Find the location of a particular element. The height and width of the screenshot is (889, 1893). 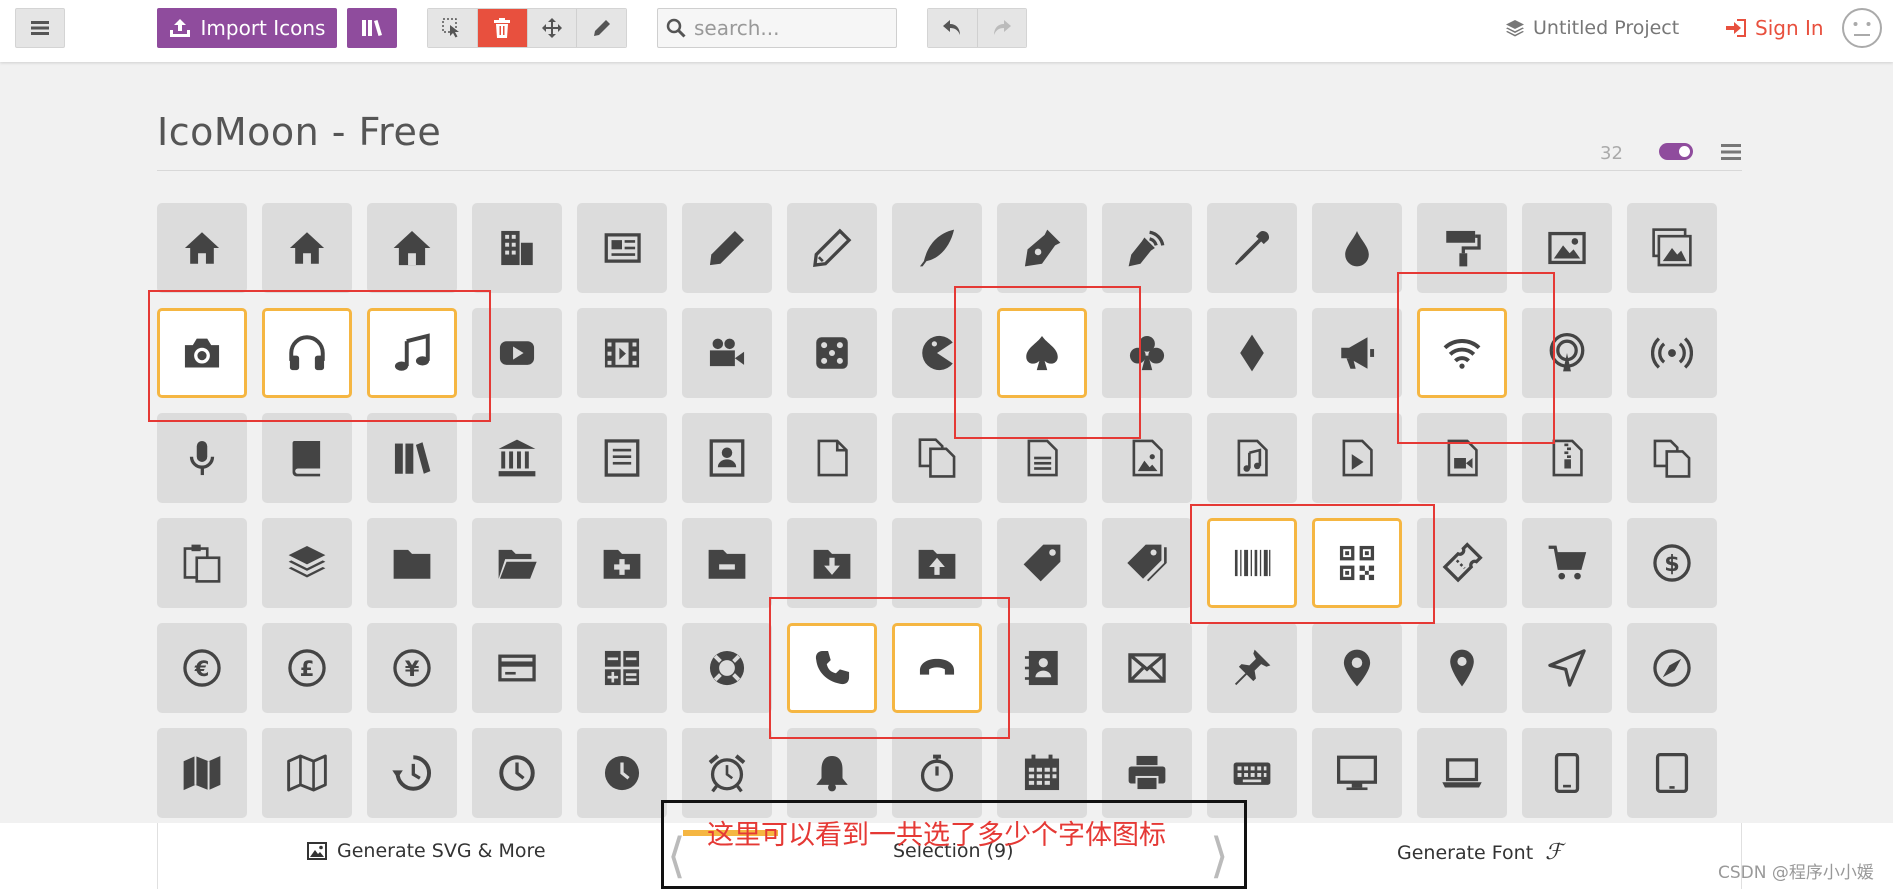

library-icon is located at coordinates (517, 458).